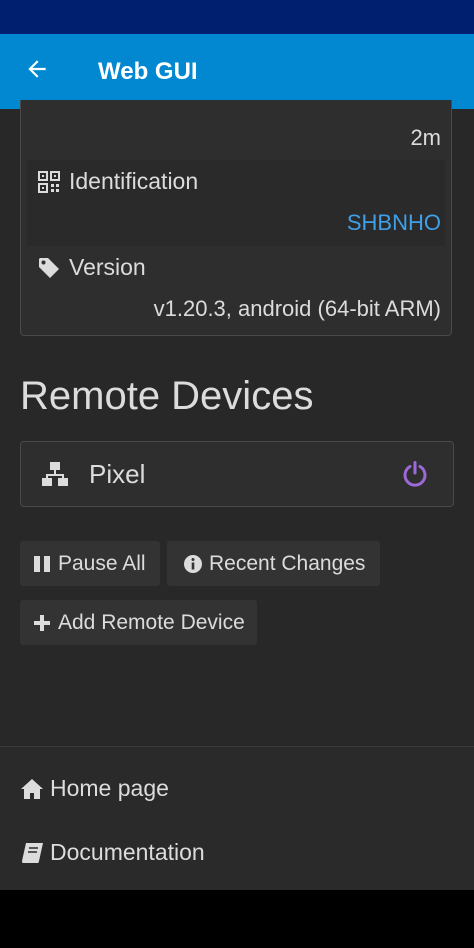  I want to click on device-name: Pixel, so click(117, 473).